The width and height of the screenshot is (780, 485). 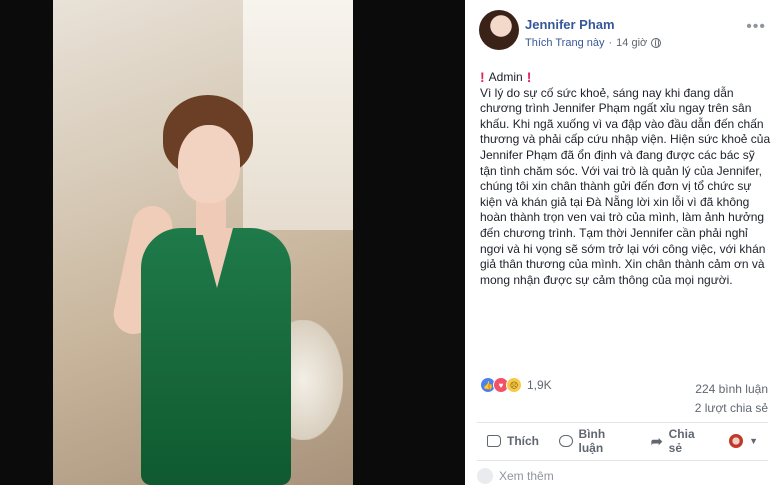 I want to click on comments-peek: Xem thêm, so click(x=515, y=476).